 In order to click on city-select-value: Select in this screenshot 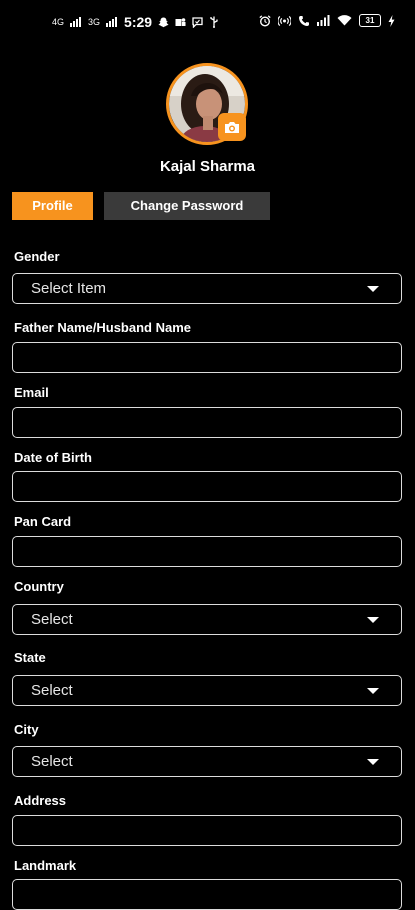, I will do `click(52, 761)`.